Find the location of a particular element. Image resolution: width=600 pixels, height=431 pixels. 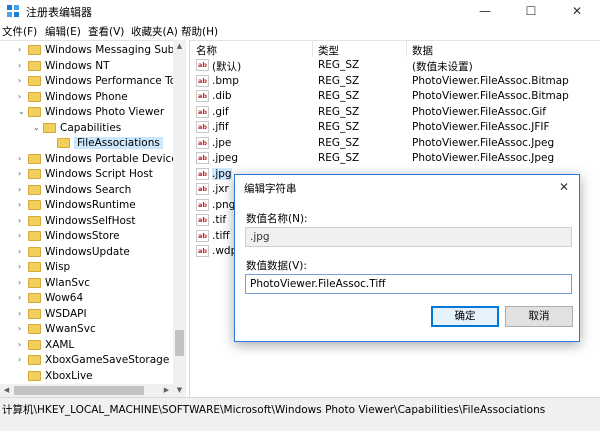

tree-item: › WindowsRuntime is located at coordinates (93, 206).